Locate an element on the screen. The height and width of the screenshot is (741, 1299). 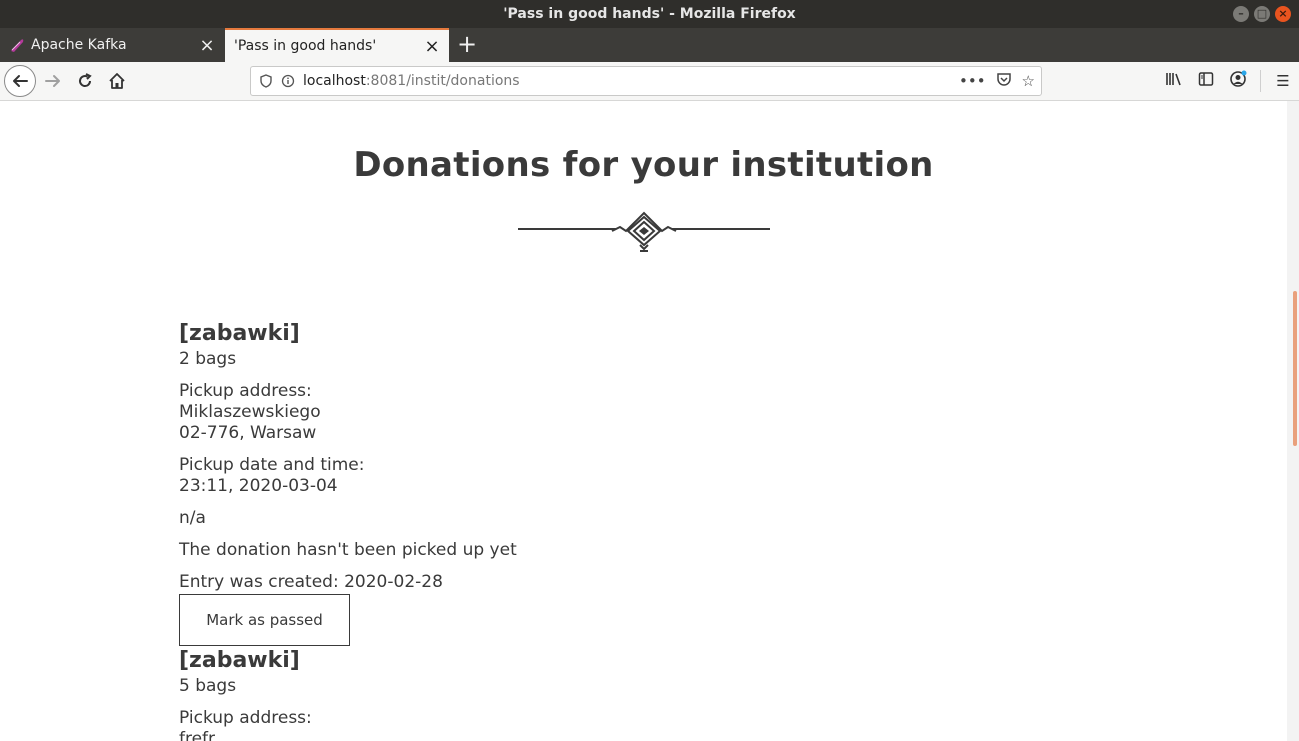
donation-comment: n/a is located at coordinates (192, 518).